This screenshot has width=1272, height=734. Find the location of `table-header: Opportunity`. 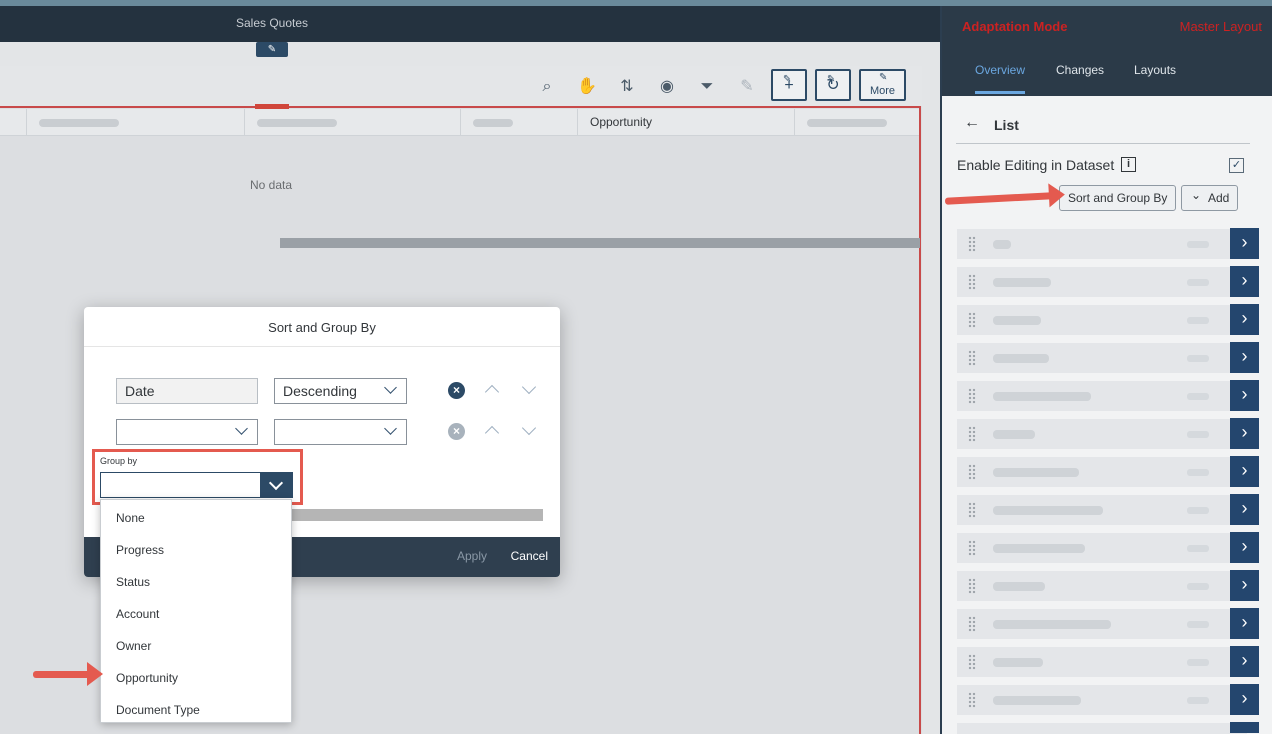

table-header: Opportunity is located at coordinates (459, 122).